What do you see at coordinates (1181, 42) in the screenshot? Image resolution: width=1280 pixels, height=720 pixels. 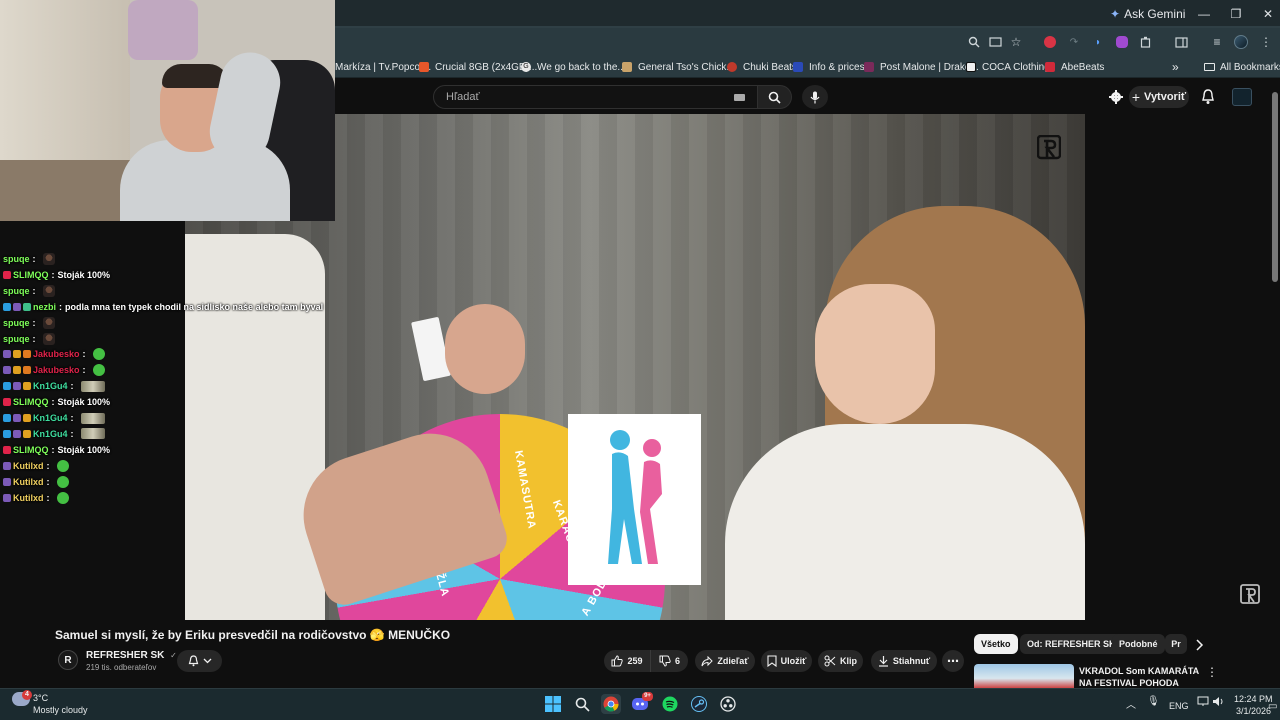 I see `side-panel-icon` at bounding box center [1181, 42].